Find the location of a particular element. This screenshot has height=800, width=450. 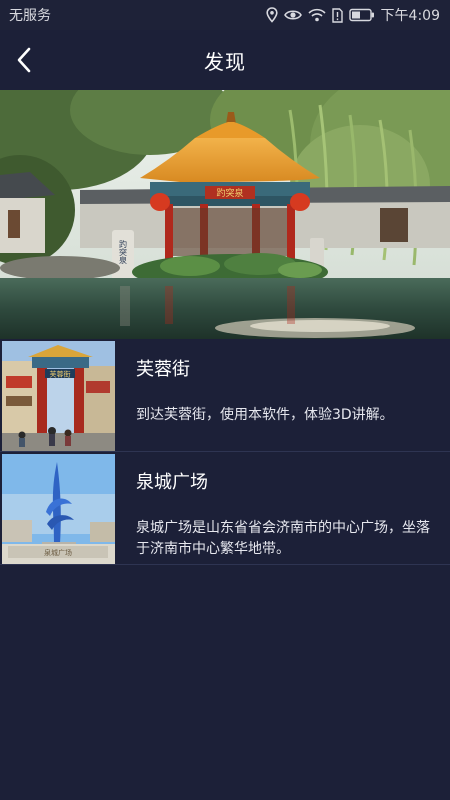

furong-thumb-sign: 芙蓉街 is located at coordinates (60, 374).